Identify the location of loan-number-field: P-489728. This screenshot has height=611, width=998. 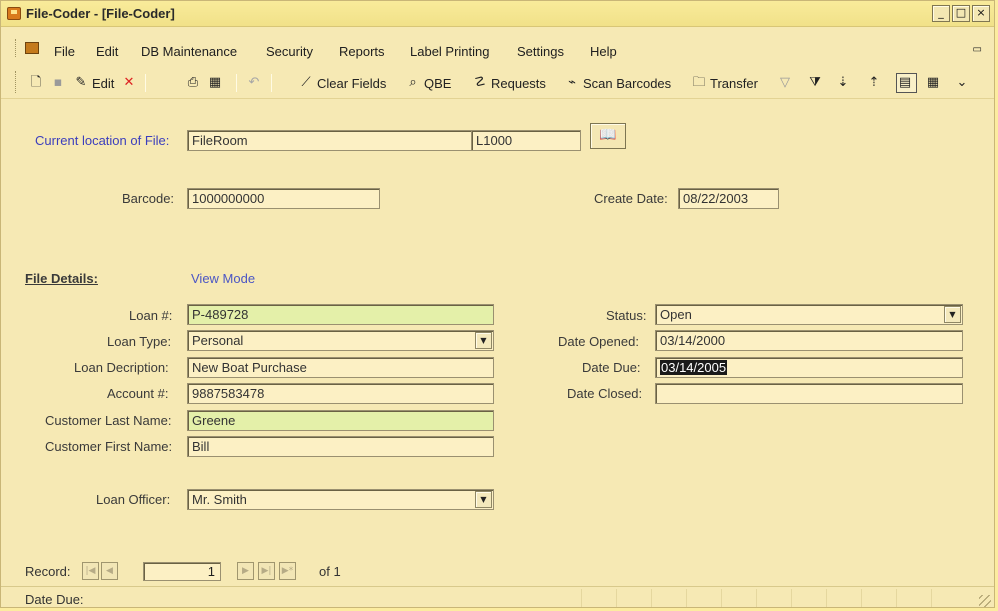
(340, 314).